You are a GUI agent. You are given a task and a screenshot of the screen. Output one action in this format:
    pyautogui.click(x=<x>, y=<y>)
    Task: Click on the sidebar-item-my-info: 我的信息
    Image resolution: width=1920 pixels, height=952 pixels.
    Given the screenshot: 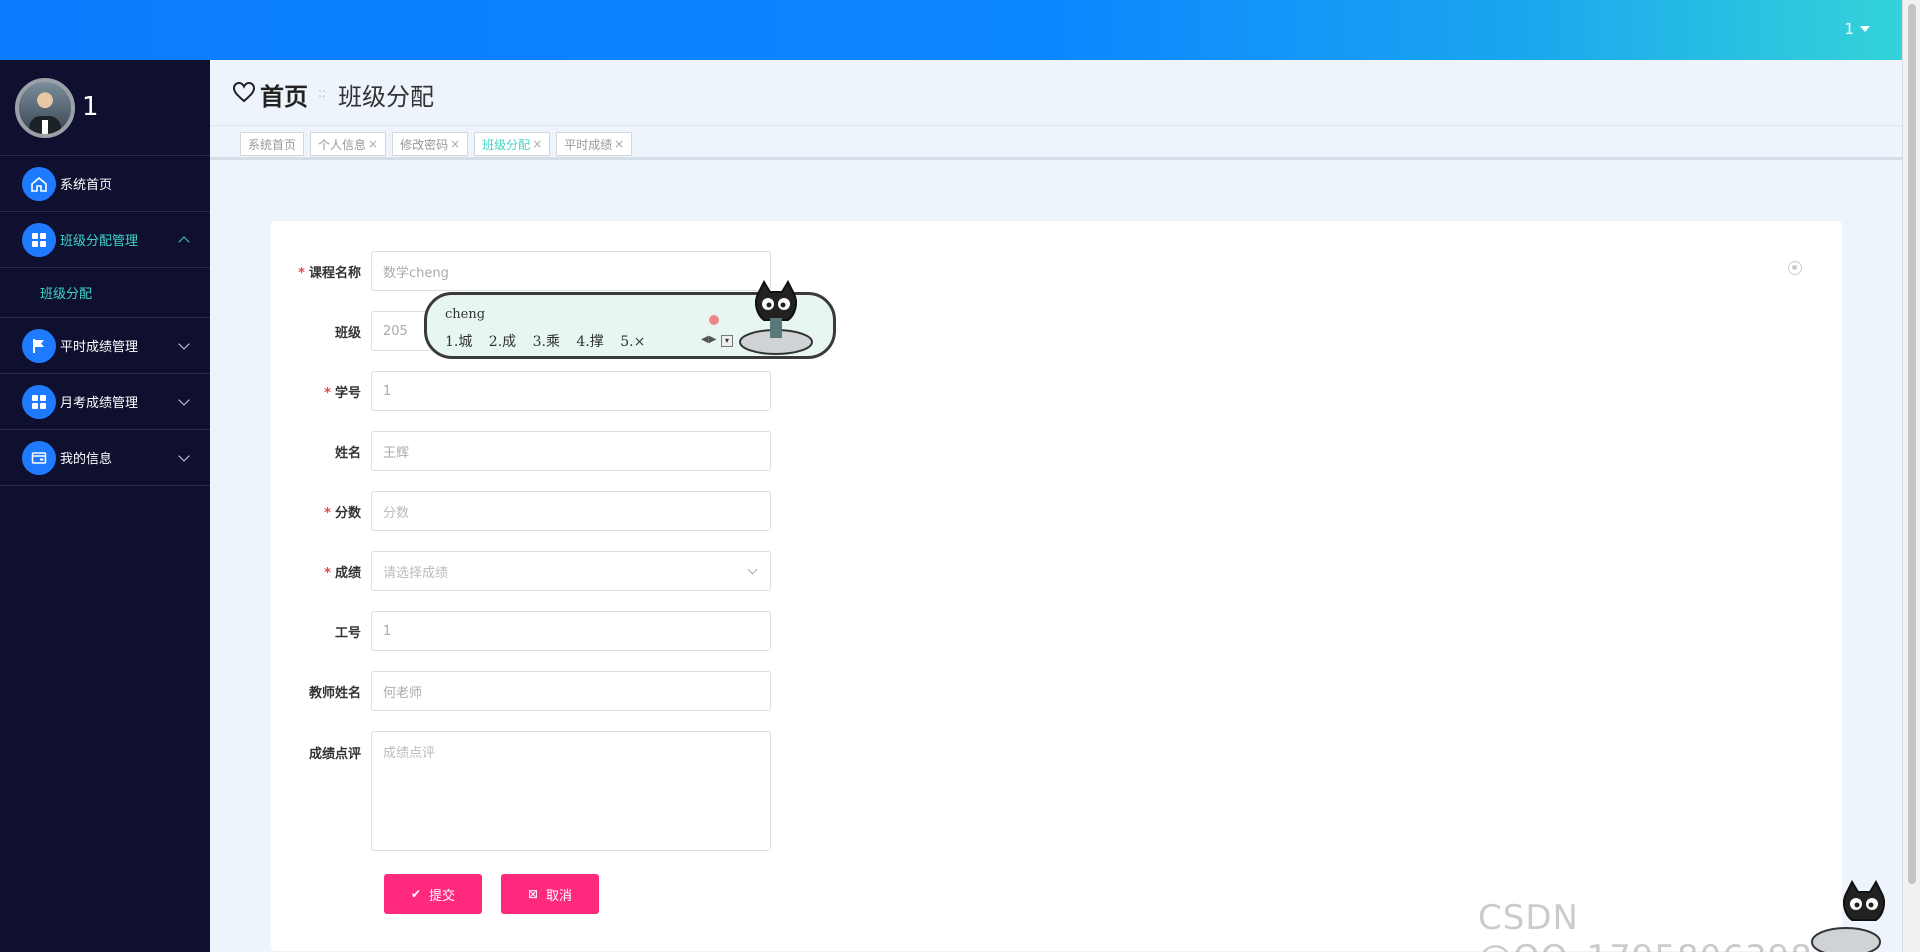 What is the action you would take?
    pyautogui.click(x=105, y=458)
    